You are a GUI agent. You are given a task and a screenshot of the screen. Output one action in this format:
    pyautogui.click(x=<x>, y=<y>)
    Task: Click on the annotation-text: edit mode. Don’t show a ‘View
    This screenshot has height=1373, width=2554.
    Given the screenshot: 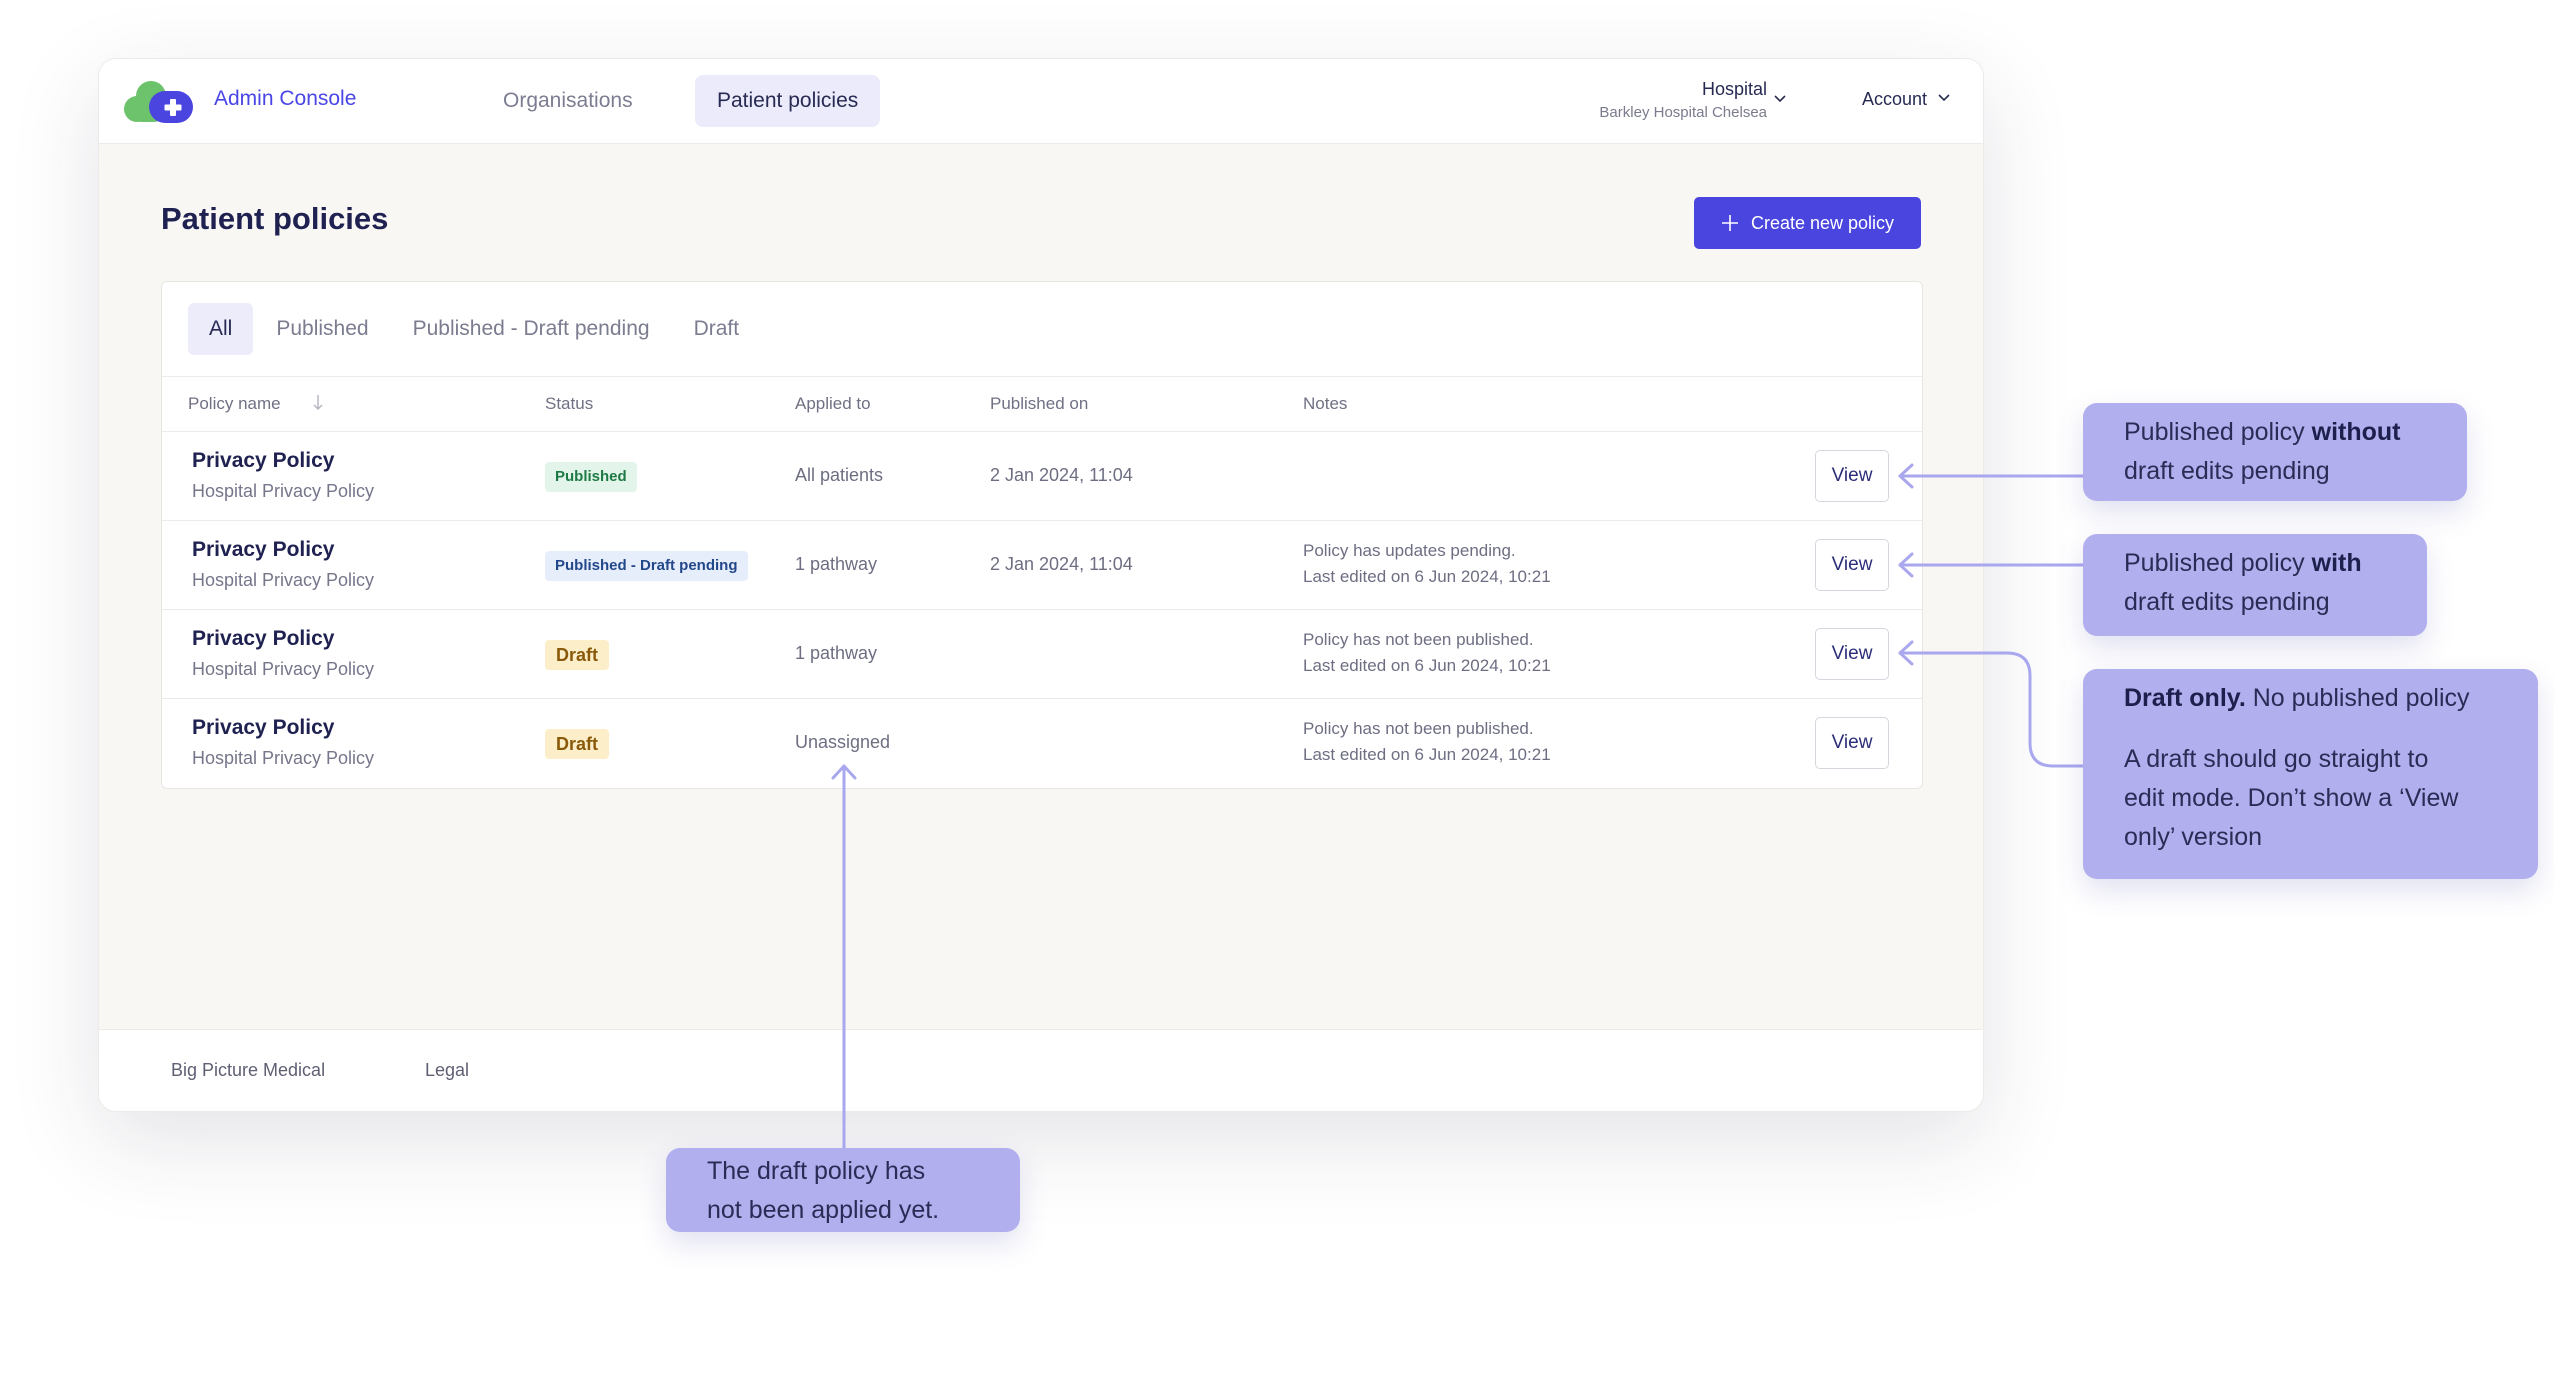 What is the action you would take?
    pyautogui.click(x=2291, y=798)
    